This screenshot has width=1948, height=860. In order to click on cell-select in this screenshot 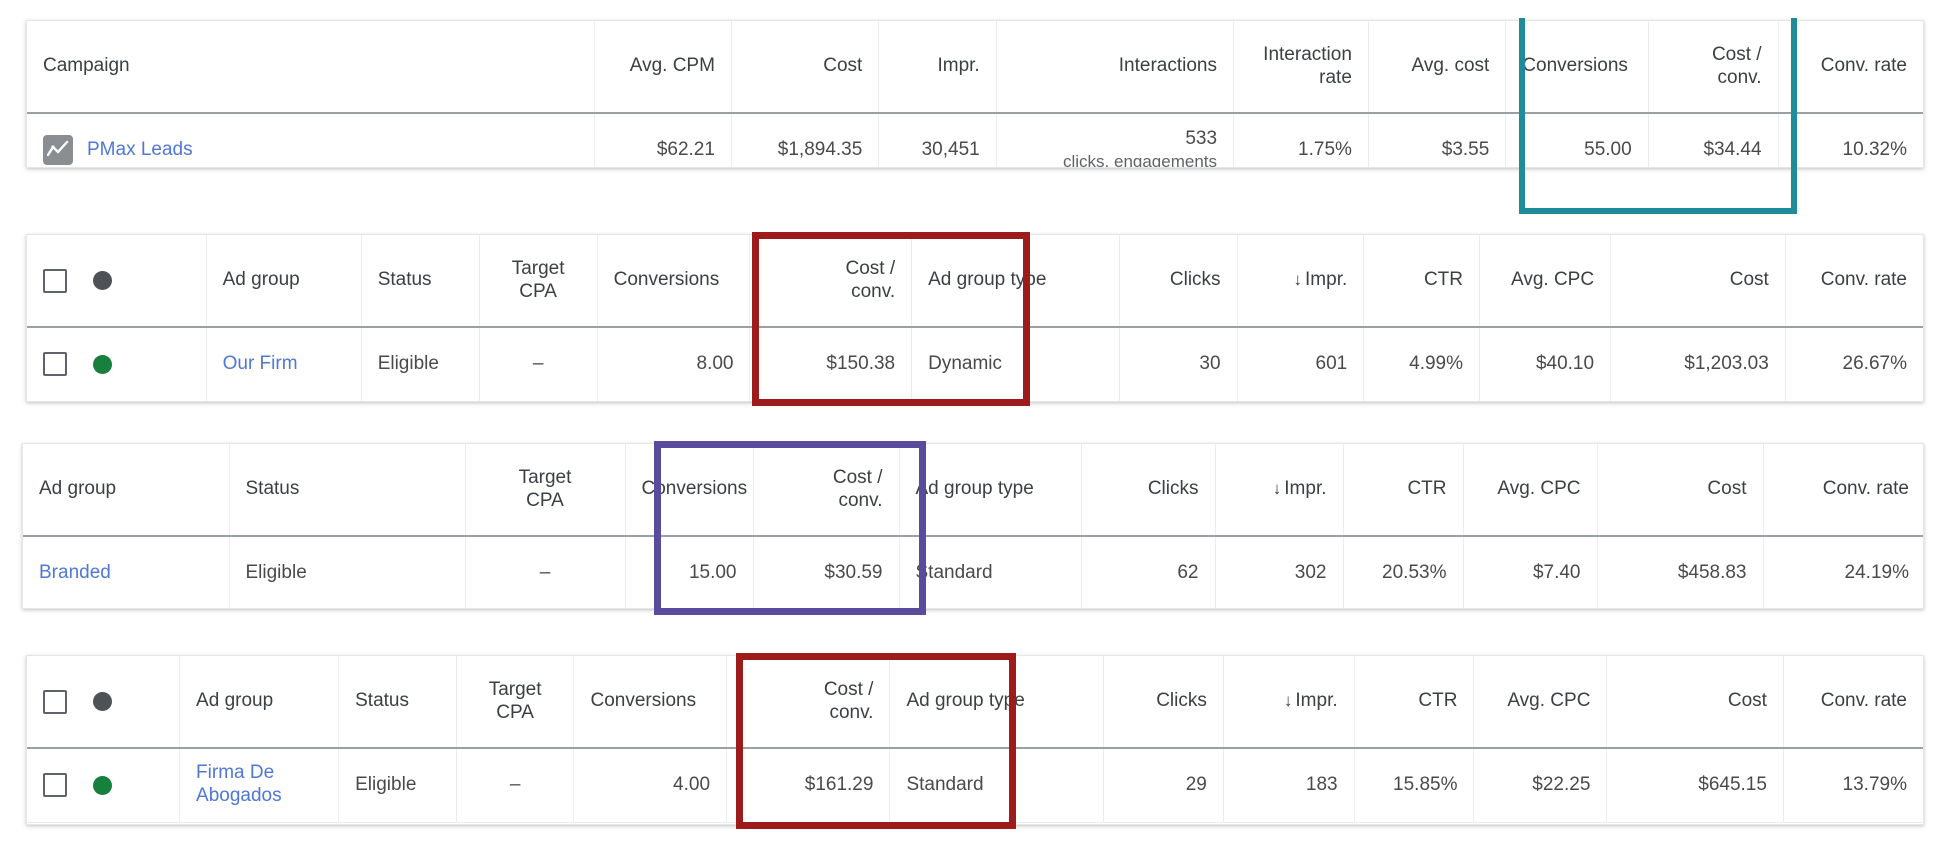, I will do `click(117, 364)`.